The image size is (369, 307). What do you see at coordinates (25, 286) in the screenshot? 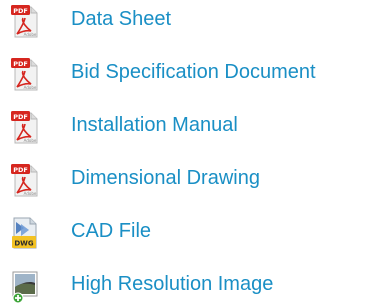
I see `image-download-icon` at bounding box center [25, 286].